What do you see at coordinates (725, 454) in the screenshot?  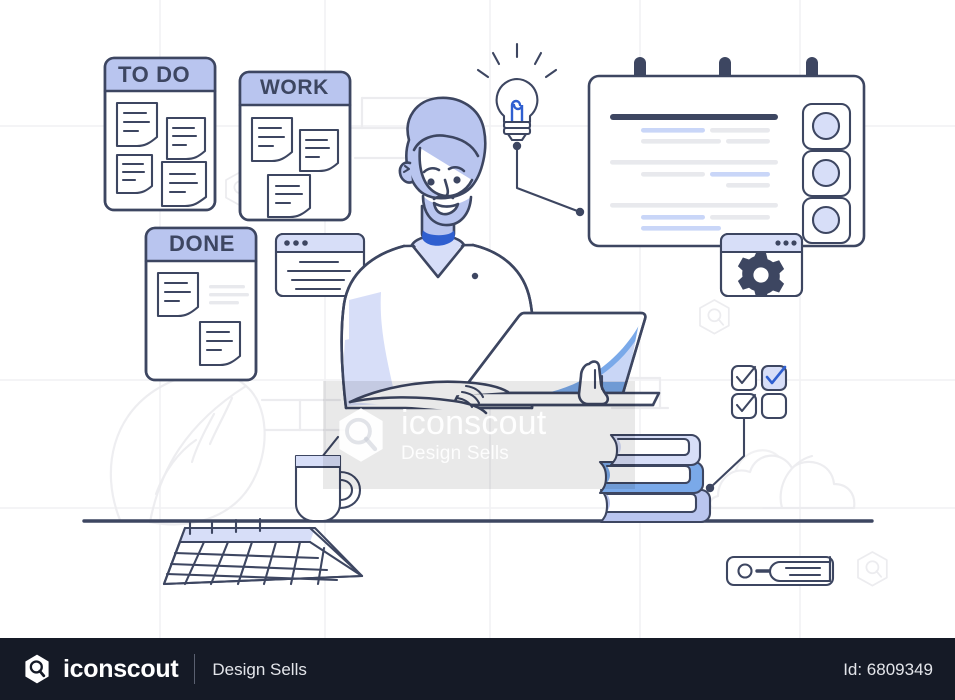 I see `connector-line-checklist` at bounding box center [725, 454].